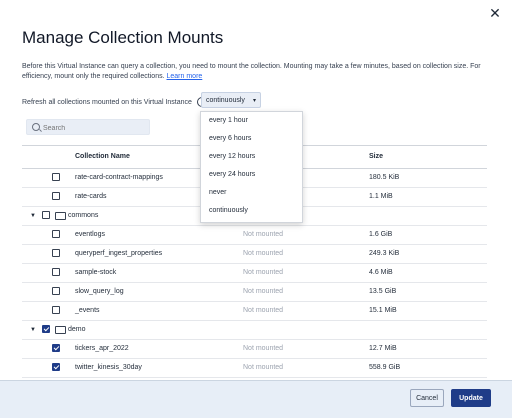 The image size is (512, 418). Describe the element at coordinates (251, 121) in the screenshot. I see `refresh-option: every 1 hour` at that location.